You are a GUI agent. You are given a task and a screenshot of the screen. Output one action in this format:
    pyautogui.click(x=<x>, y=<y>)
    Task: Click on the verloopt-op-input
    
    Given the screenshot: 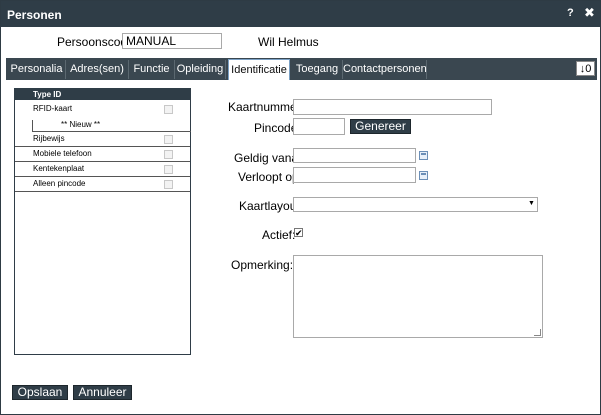 What is the action you would take?
    pyautogui.click(x=354, y=175)
    